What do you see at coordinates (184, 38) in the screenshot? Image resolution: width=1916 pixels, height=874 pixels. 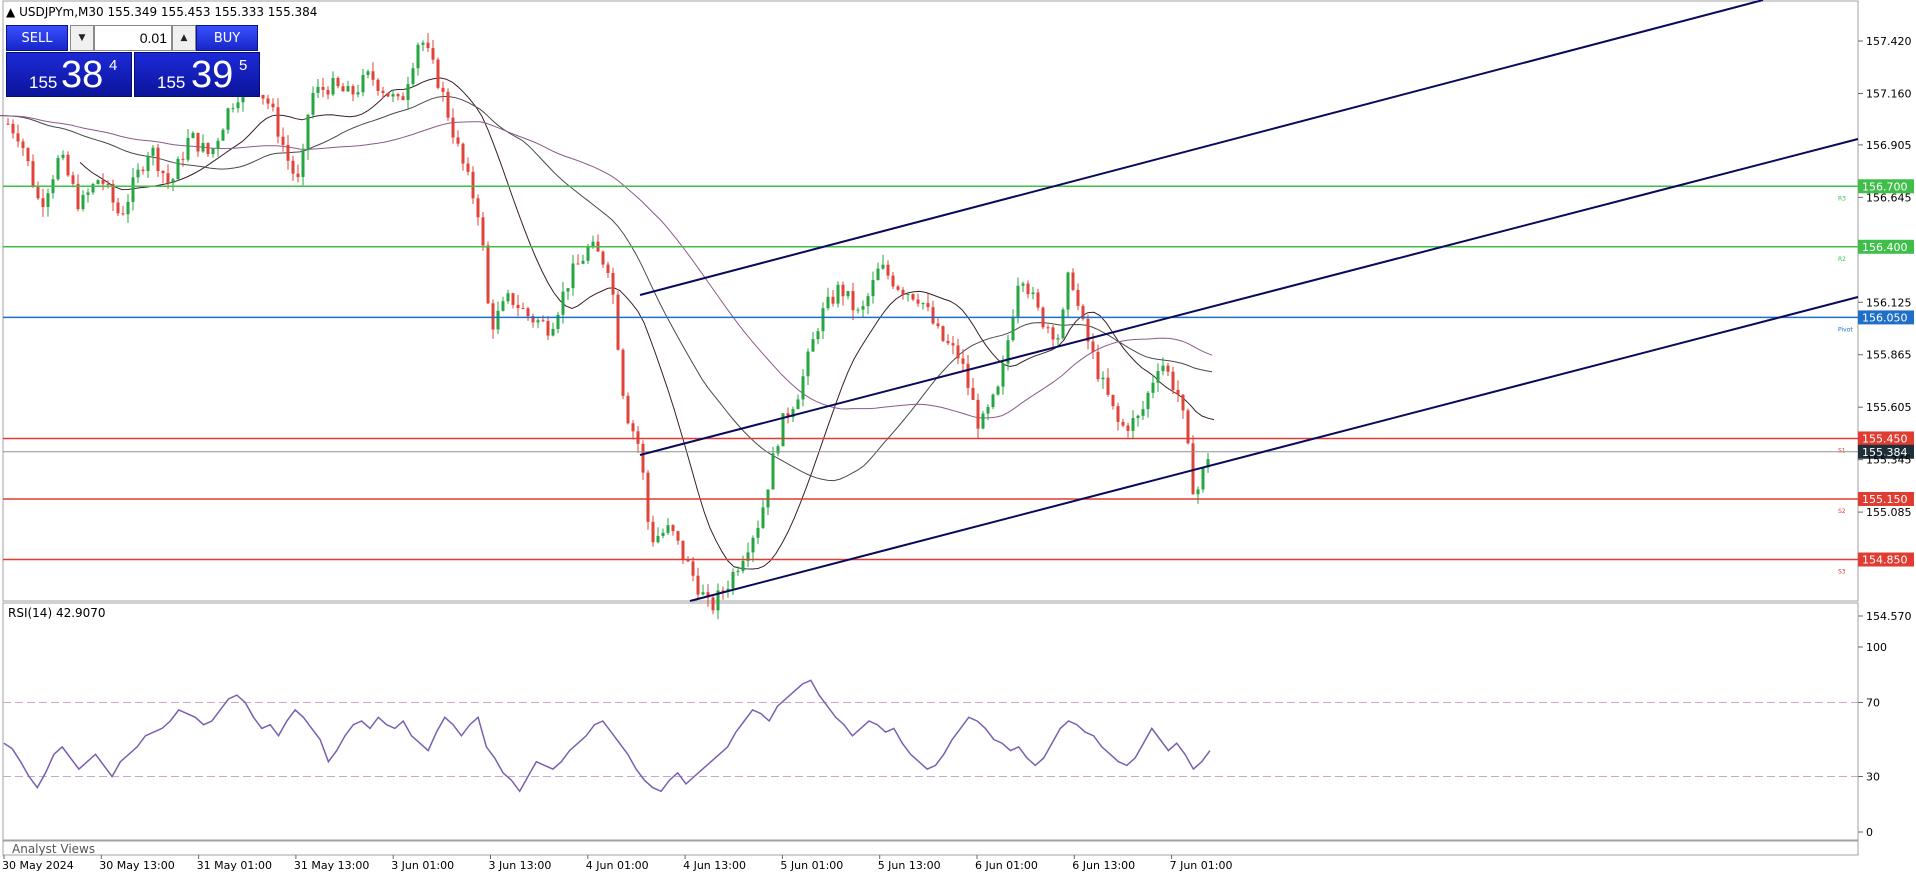 I see `lot-increase-icon: ▲` at bounding box center [184, 38].